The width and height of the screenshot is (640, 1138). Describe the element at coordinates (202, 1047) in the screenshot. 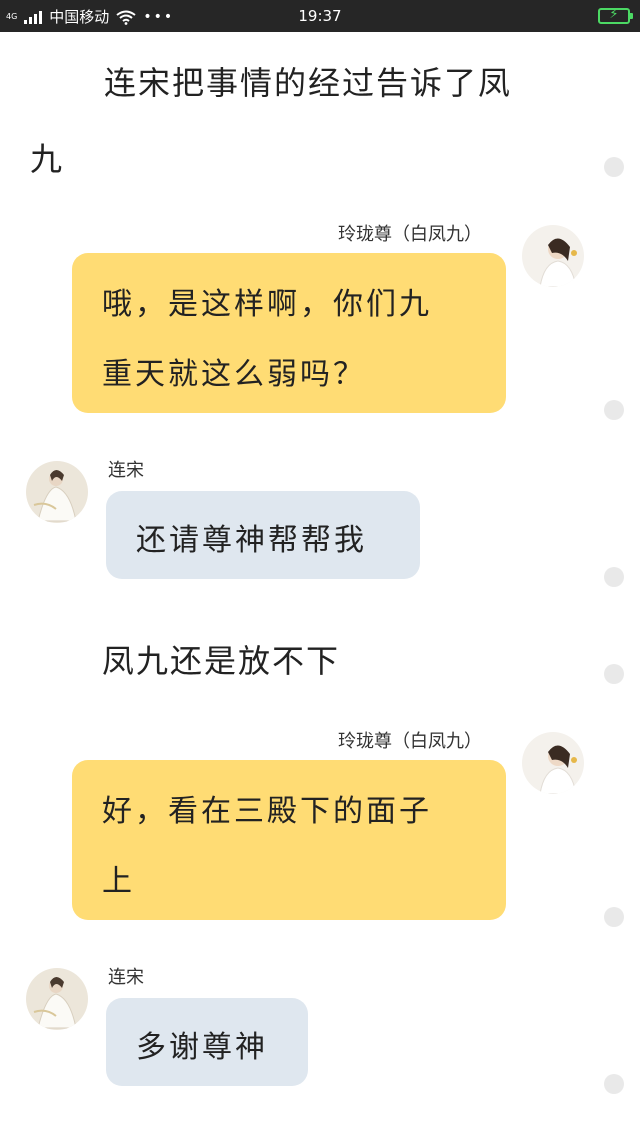

I see `message-text: 多谢尊神` at that location.